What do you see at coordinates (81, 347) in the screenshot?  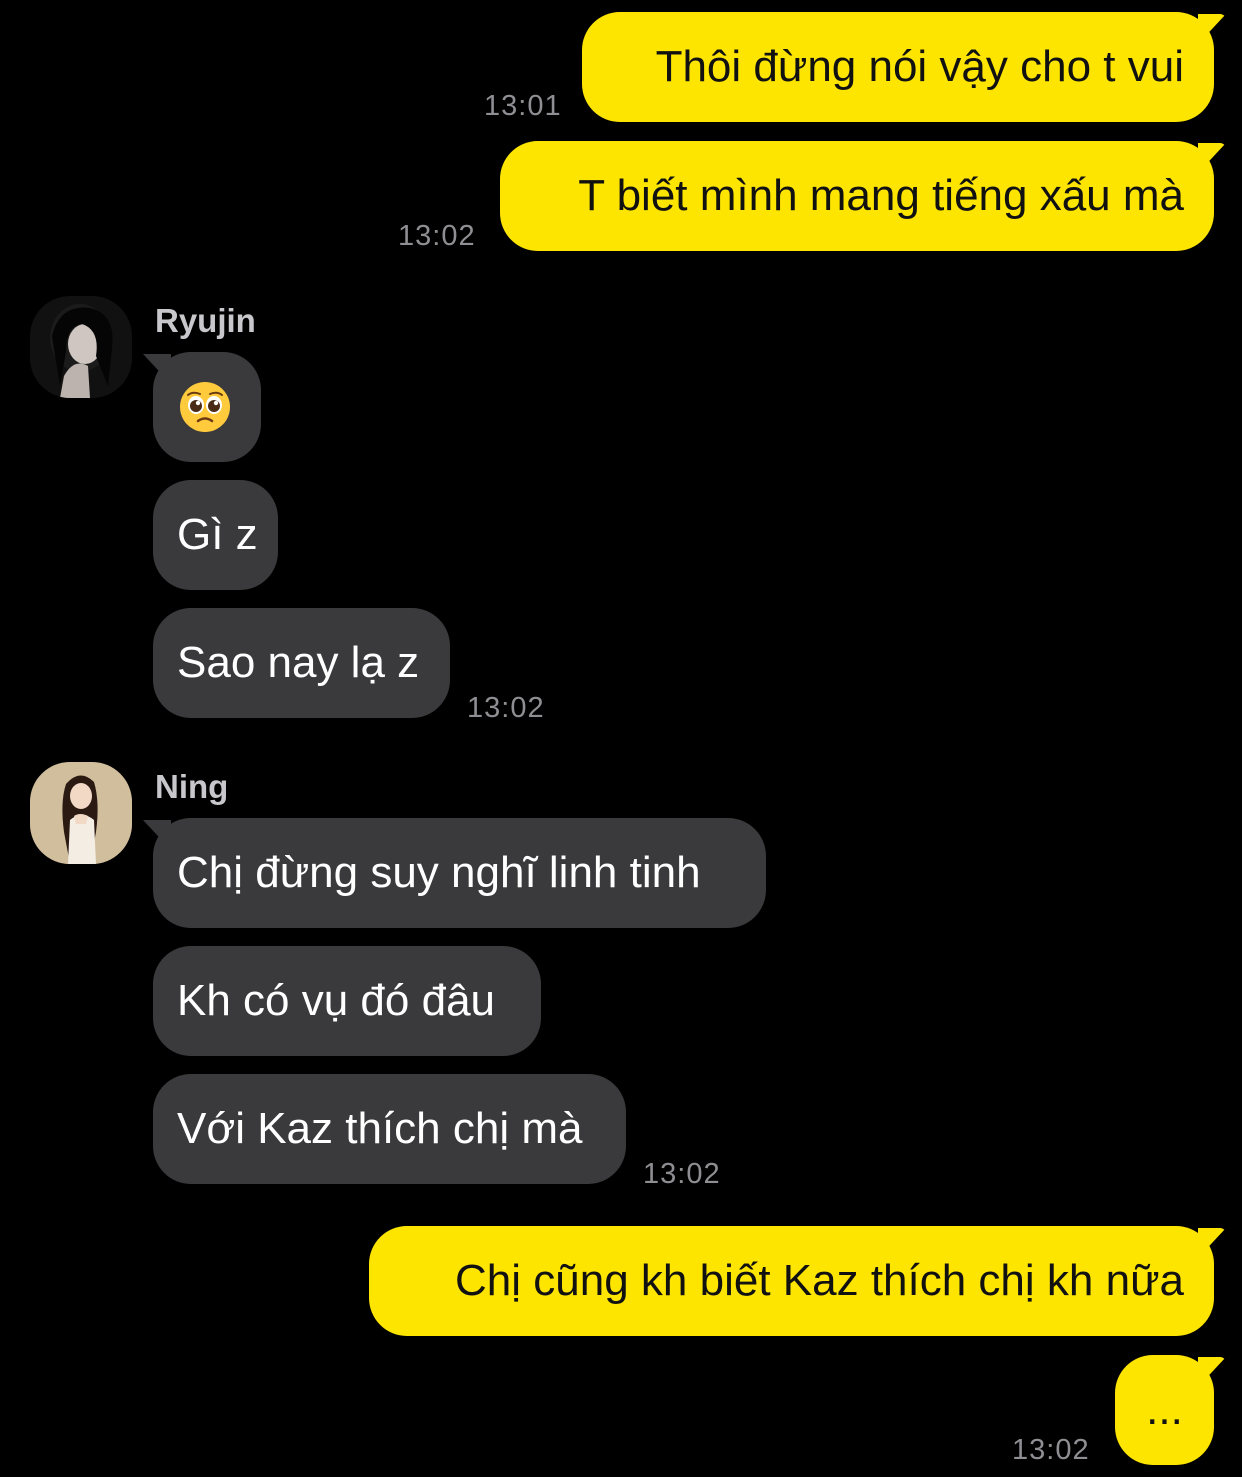 I see `ryujin-avatar` at bounding box center [81, 347].